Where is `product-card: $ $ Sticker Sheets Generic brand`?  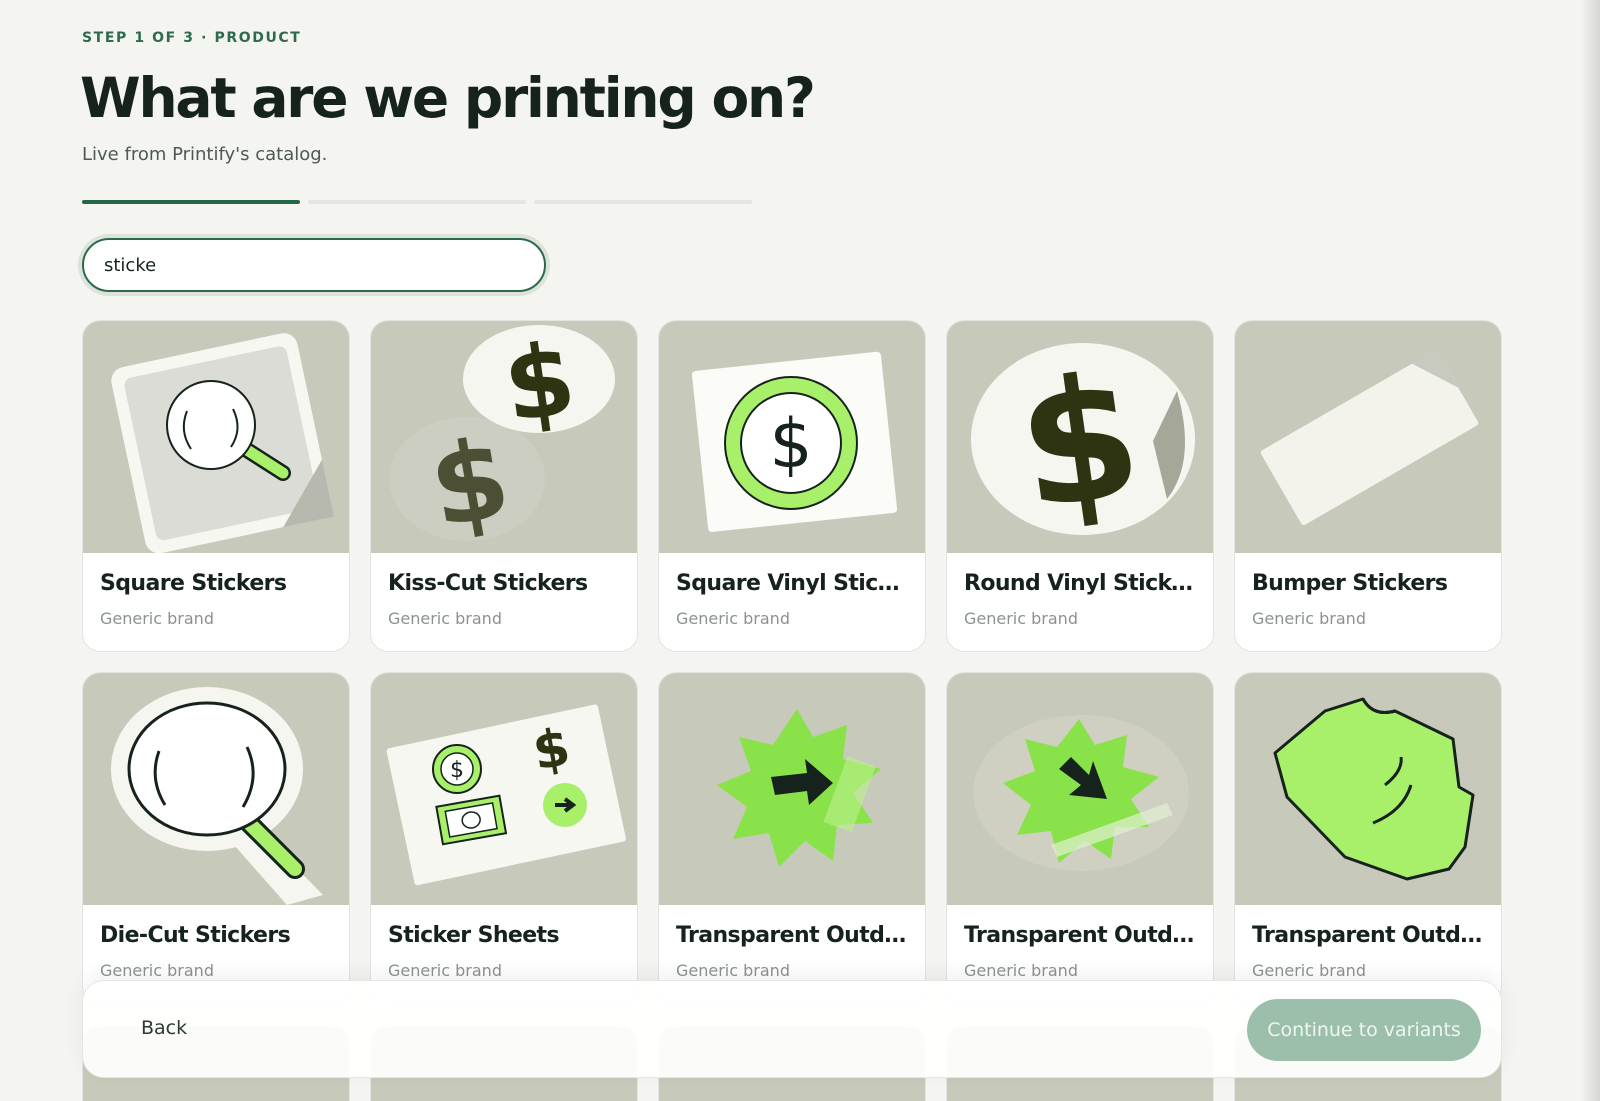 product-card: $ $ Sticker Sheets Generic brand is located at coordinates (504, 838).